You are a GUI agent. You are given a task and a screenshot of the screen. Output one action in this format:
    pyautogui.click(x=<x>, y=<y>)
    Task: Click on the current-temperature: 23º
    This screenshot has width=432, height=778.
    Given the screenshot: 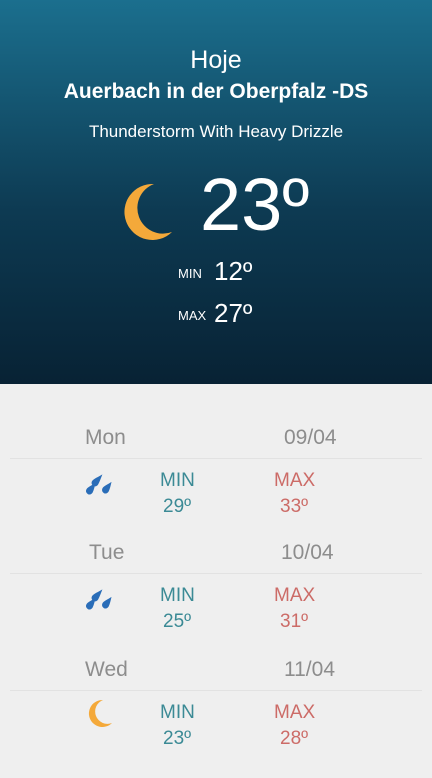 What is the action you would take?
    pyautogui.click(x=255, y=204)
    